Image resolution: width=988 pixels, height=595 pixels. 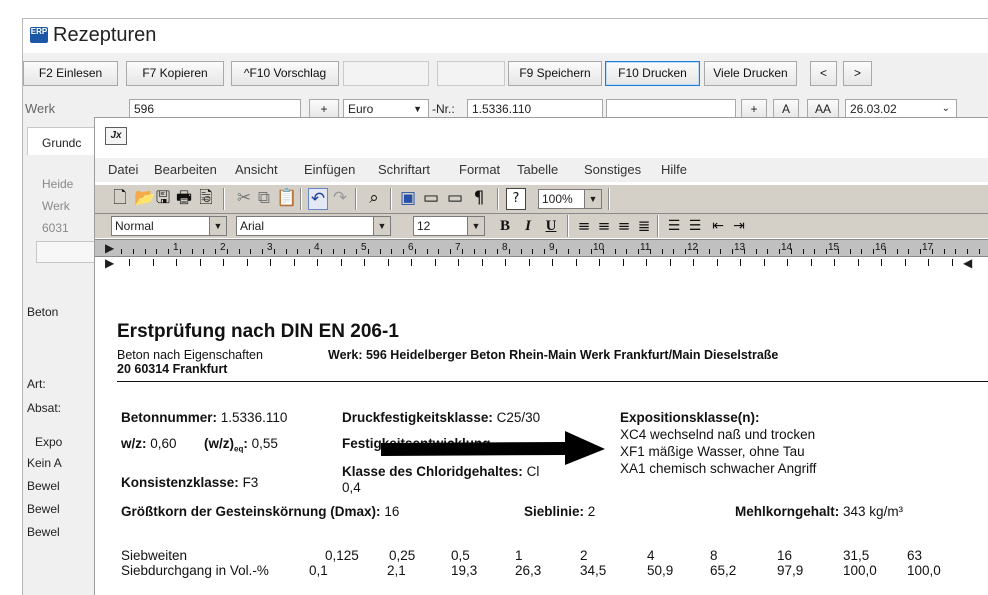 What do you see at coordinates (285, 73) in the screenshot?
I see `vorschlag-button: ^F10 Vorschlag` at bounding box center [285, 73].